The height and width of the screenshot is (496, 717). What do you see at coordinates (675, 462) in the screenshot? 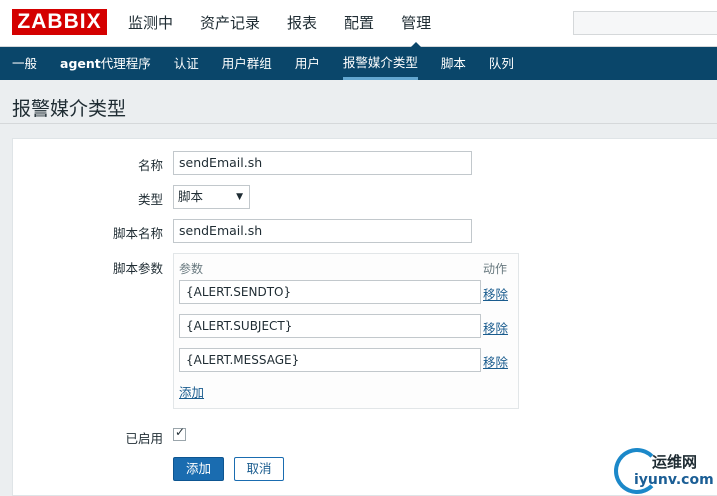
I see `watermark-line1: 运维网` at bounding box center [675, 462].